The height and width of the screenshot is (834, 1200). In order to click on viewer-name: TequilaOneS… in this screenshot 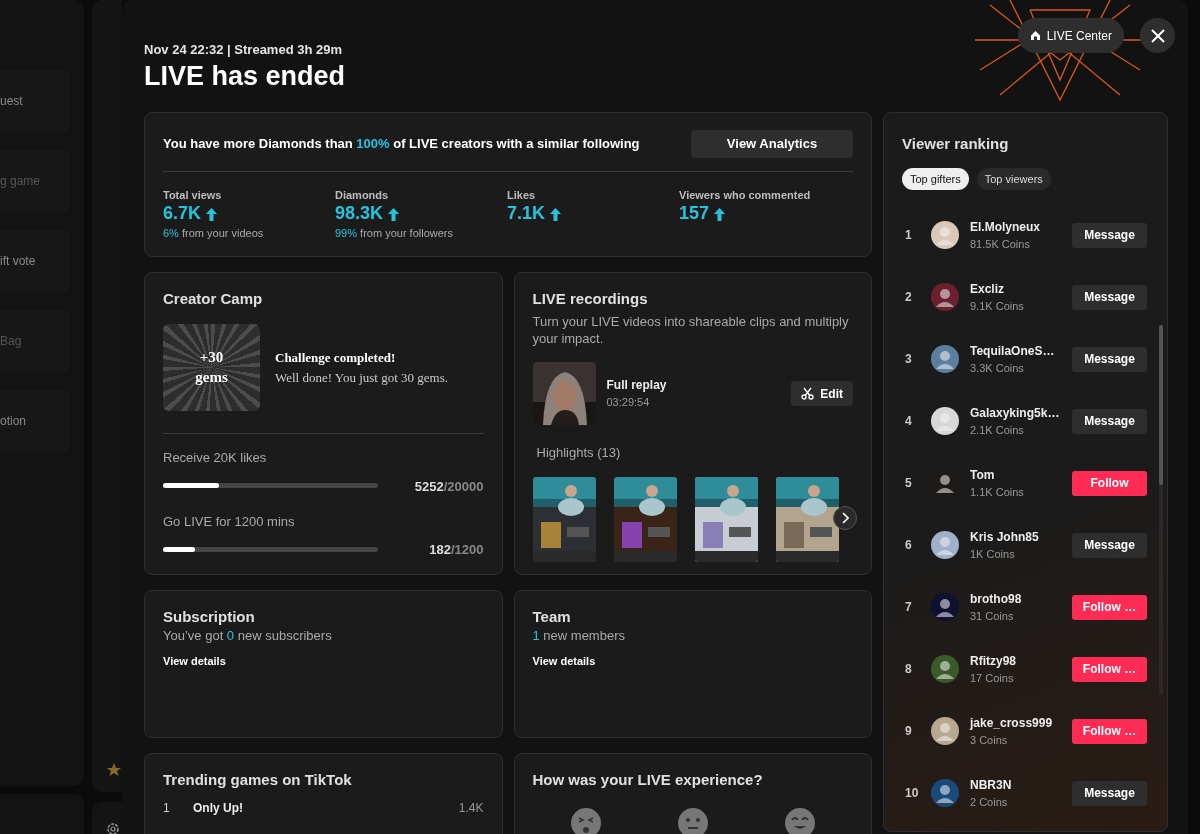, I will do `click(1021, 351)`.